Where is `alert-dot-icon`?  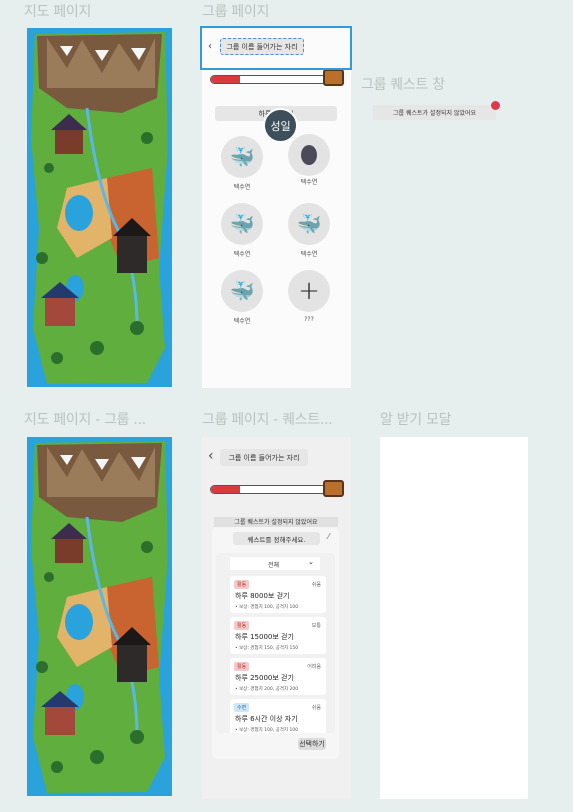 alert-dot-icon is located at coordinates (495, 105).